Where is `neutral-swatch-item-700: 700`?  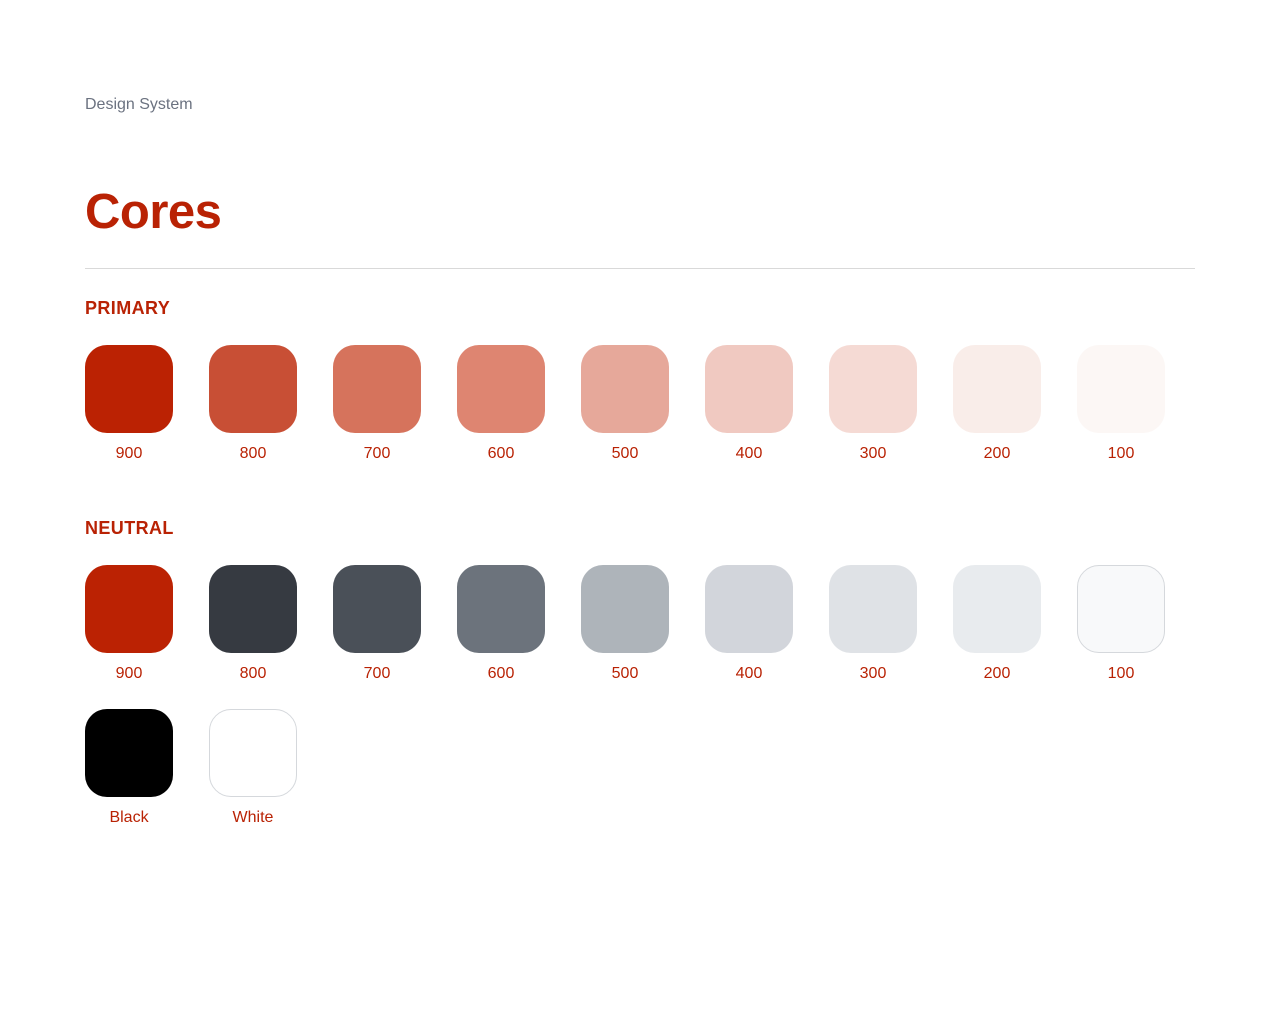 neutral-swatch-item-700: 700 is located at coordinates (377, 624).